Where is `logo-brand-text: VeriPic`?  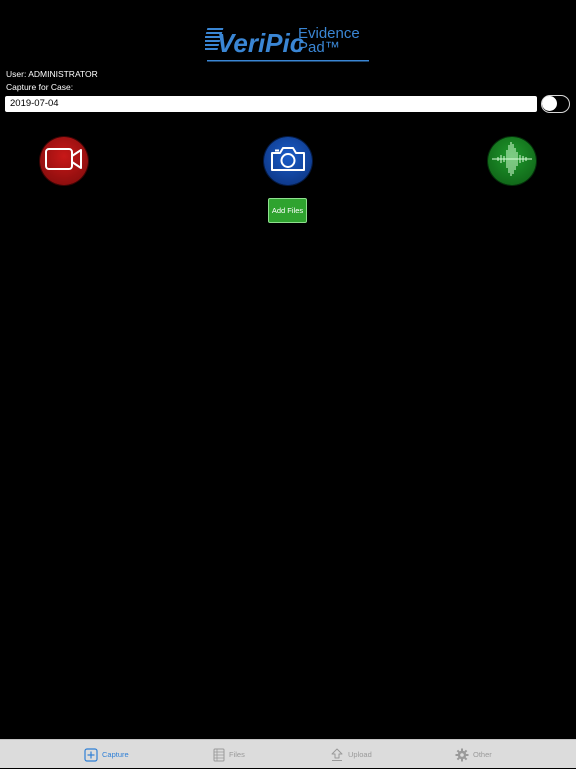
logo-brand-text: VeriPic is located at coordinates (261, 43).